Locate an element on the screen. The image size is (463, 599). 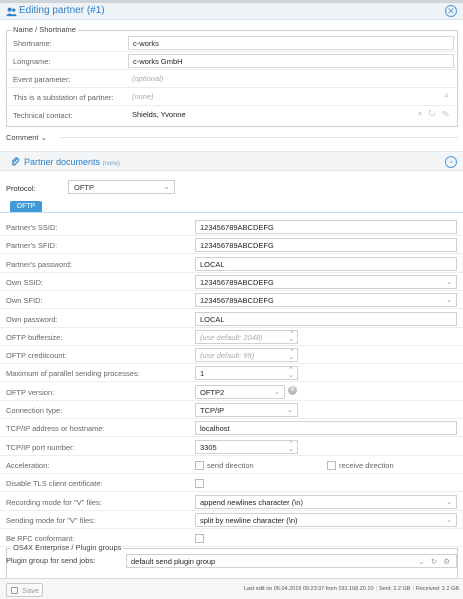
field-value: 3305 is located at coordinates (208, 447).